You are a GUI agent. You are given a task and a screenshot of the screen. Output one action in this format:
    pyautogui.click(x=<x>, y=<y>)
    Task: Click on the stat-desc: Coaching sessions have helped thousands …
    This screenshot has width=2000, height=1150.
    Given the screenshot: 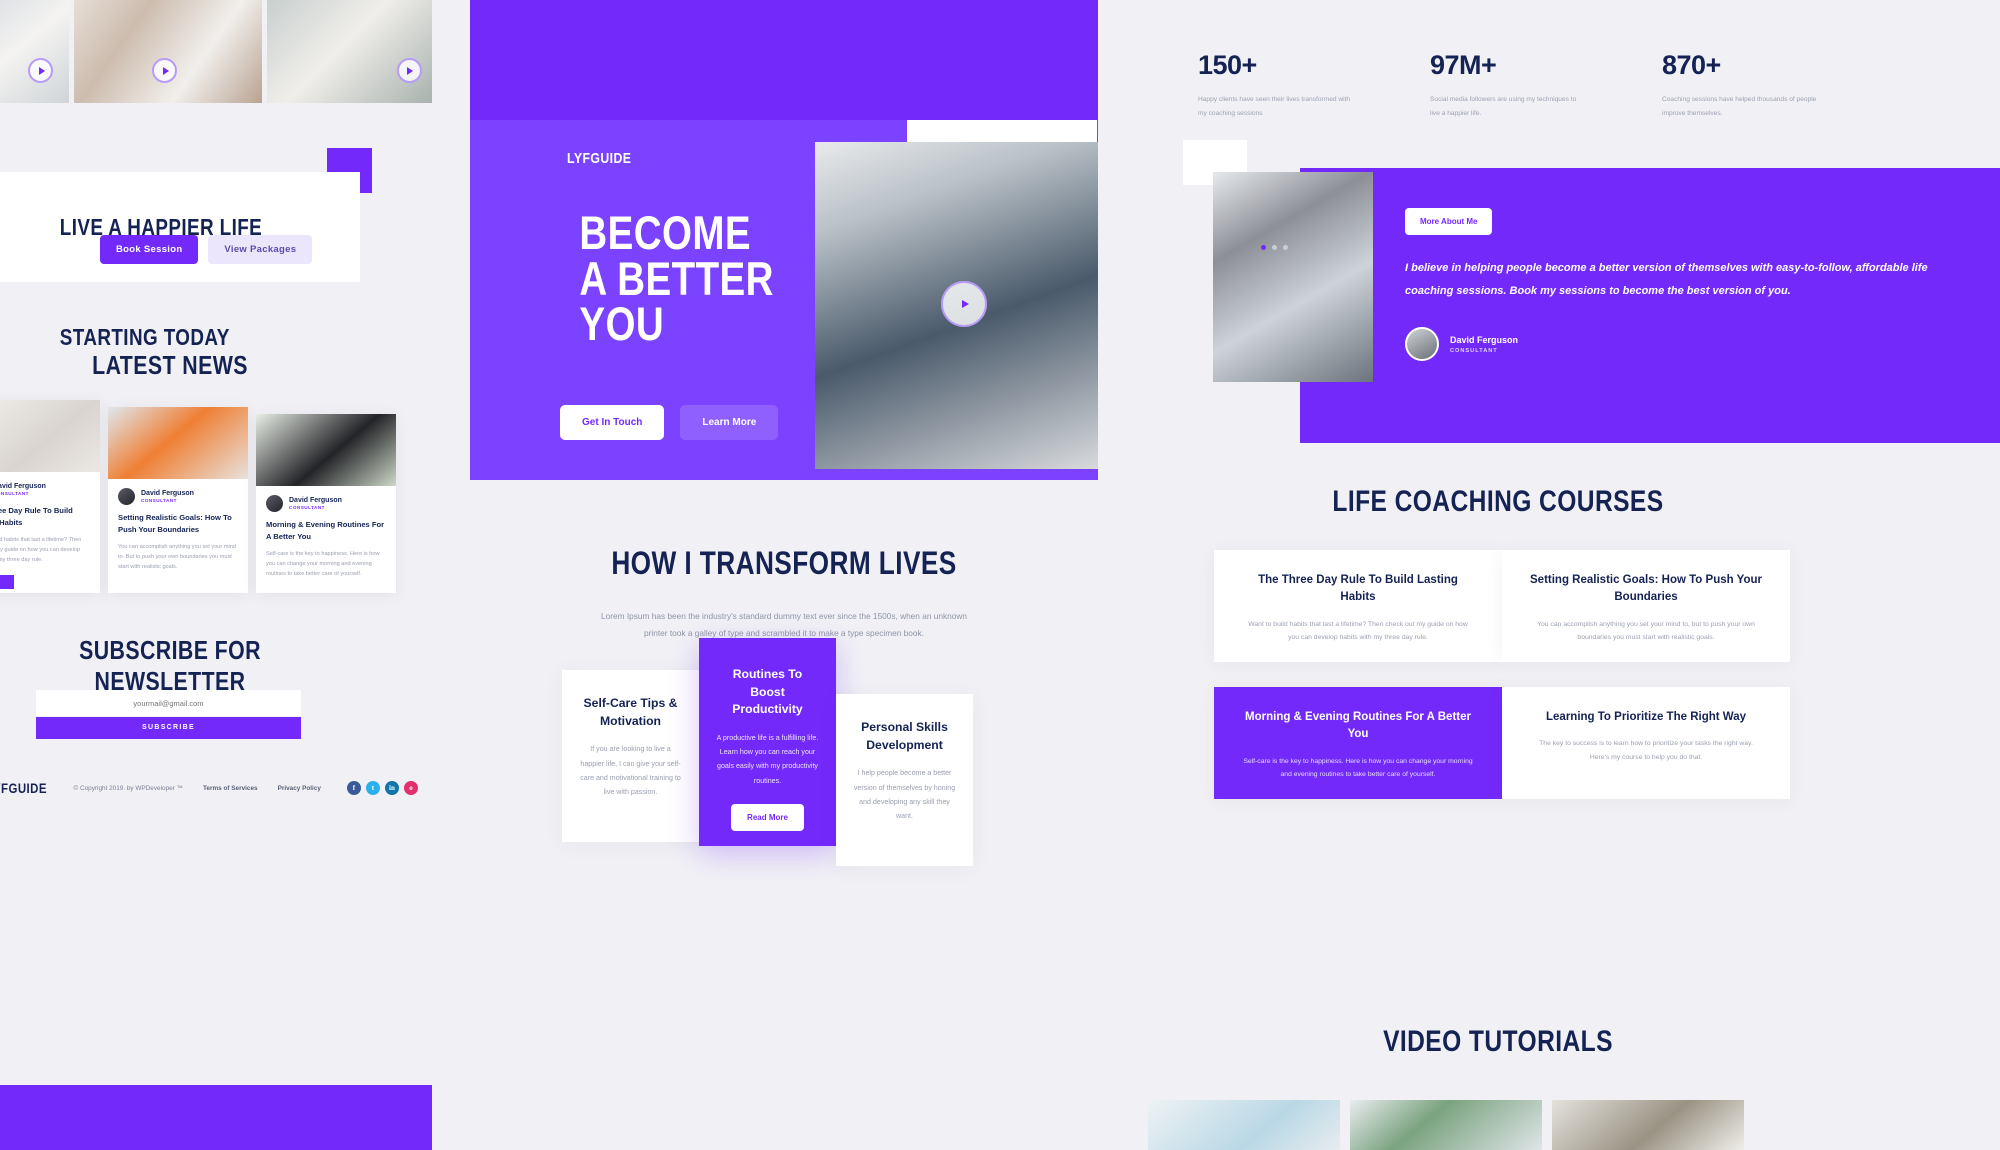 What is the action you would take?
    pyautogui.click(x=1739, y=106)
    